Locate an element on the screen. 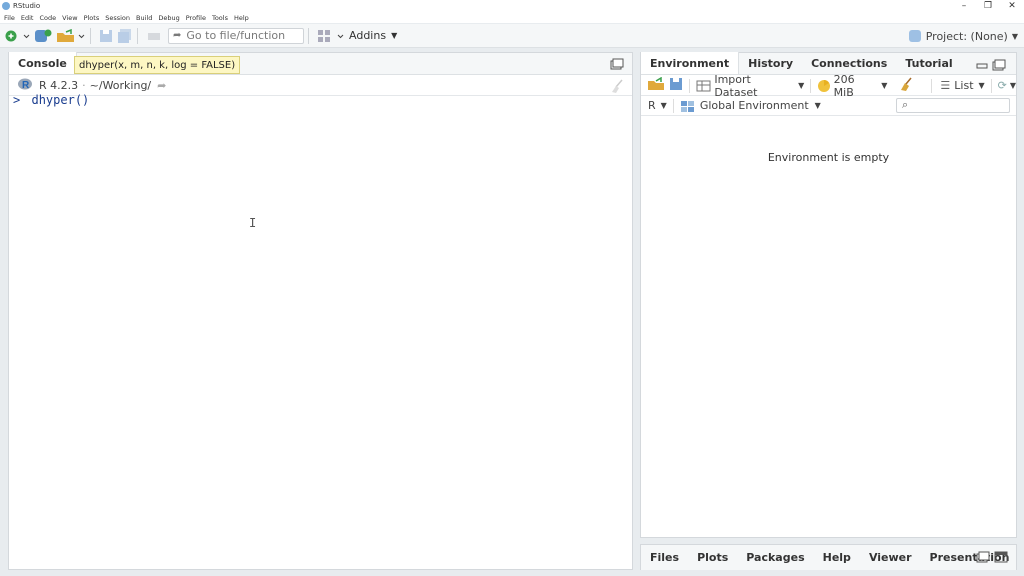  table-icon is located at coordinates (703, 85).